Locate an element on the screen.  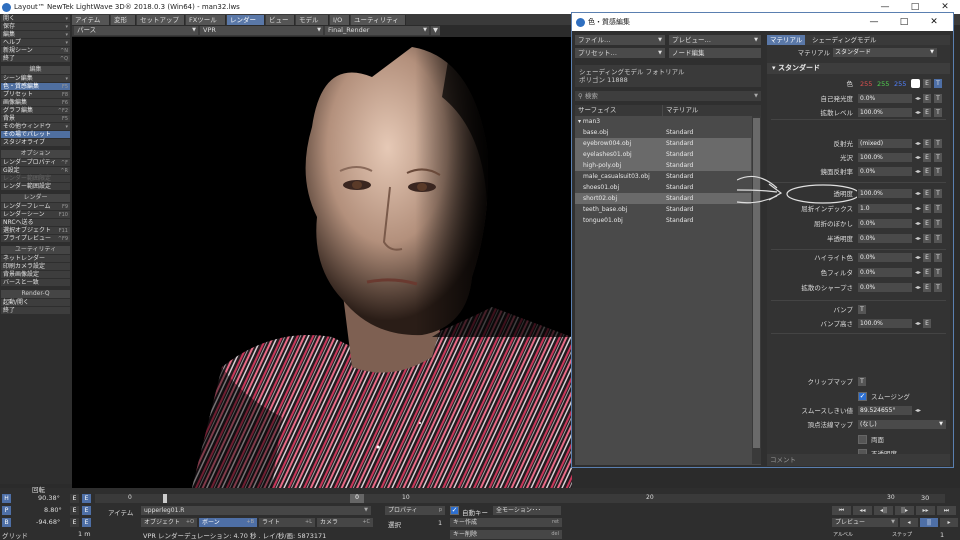
surface-row: eyelashes01.obj Standard is located at coordinates (663, 154).